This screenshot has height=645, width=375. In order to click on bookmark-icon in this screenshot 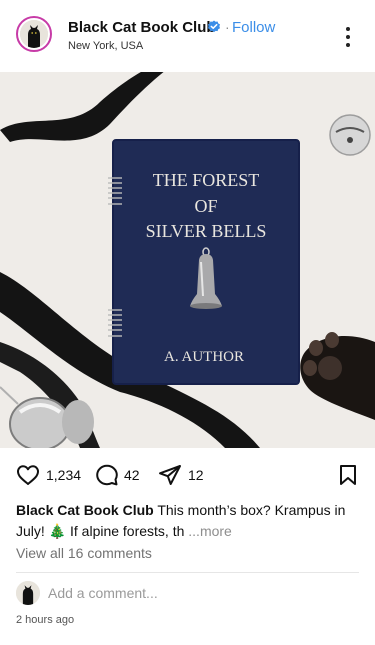, I will do `click(348, 475)`.